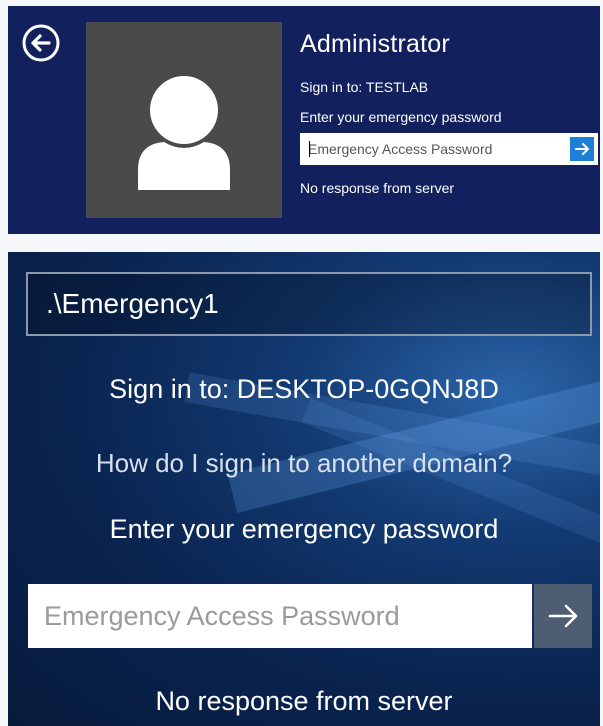 The width and height of the screenshot is (603, 726). I want to click on avatar, so click(184, 120).